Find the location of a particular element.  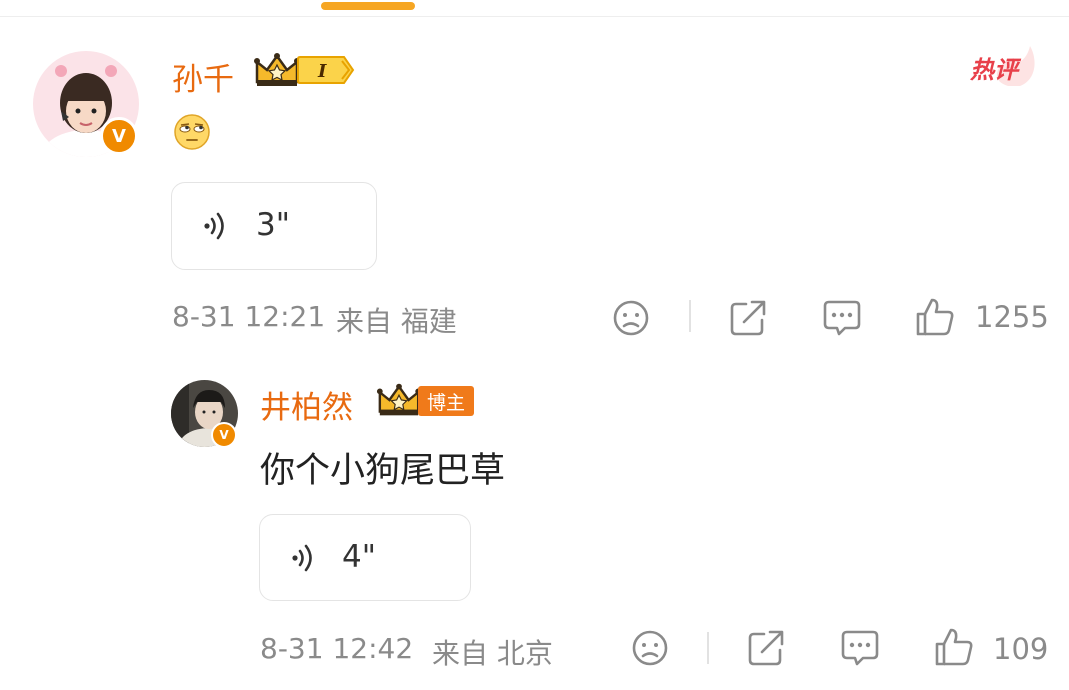

timestamp: 8-31 12:42 is located at coordinates (337, 648).